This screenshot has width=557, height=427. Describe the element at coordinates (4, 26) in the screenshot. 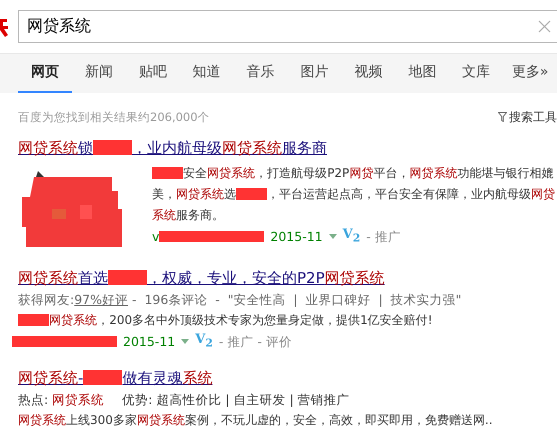

I see `logo-icon` at that location.